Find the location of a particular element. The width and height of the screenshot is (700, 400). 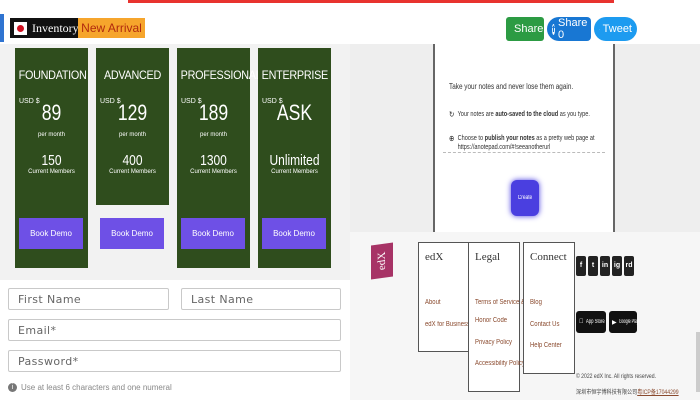

footer-link-honor-code: Honor Code is located at coordinates (491, 320).